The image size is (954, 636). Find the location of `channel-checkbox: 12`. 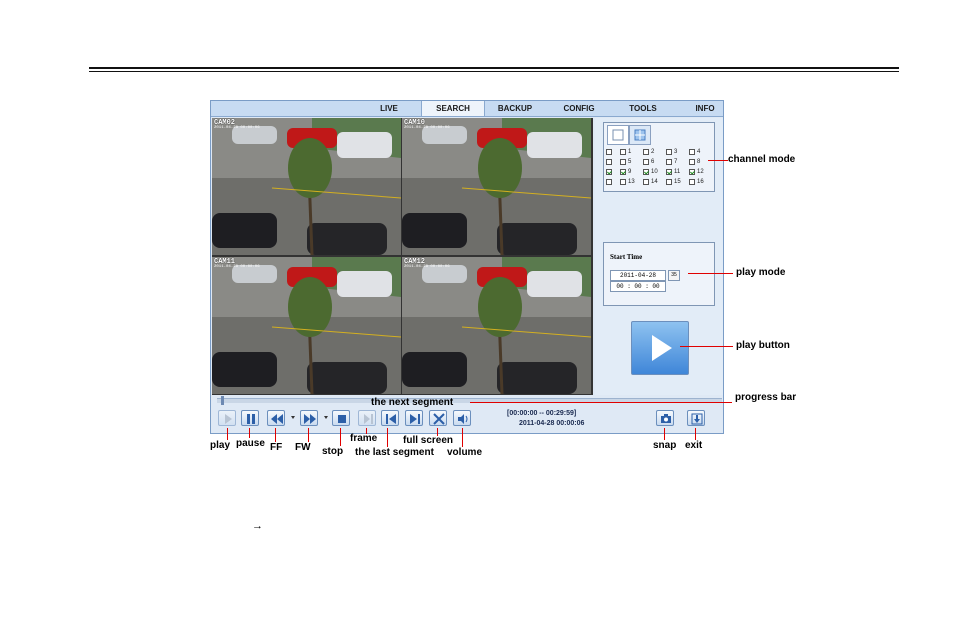

channel-checkbox: 12 is located at coordinates (700, 172).